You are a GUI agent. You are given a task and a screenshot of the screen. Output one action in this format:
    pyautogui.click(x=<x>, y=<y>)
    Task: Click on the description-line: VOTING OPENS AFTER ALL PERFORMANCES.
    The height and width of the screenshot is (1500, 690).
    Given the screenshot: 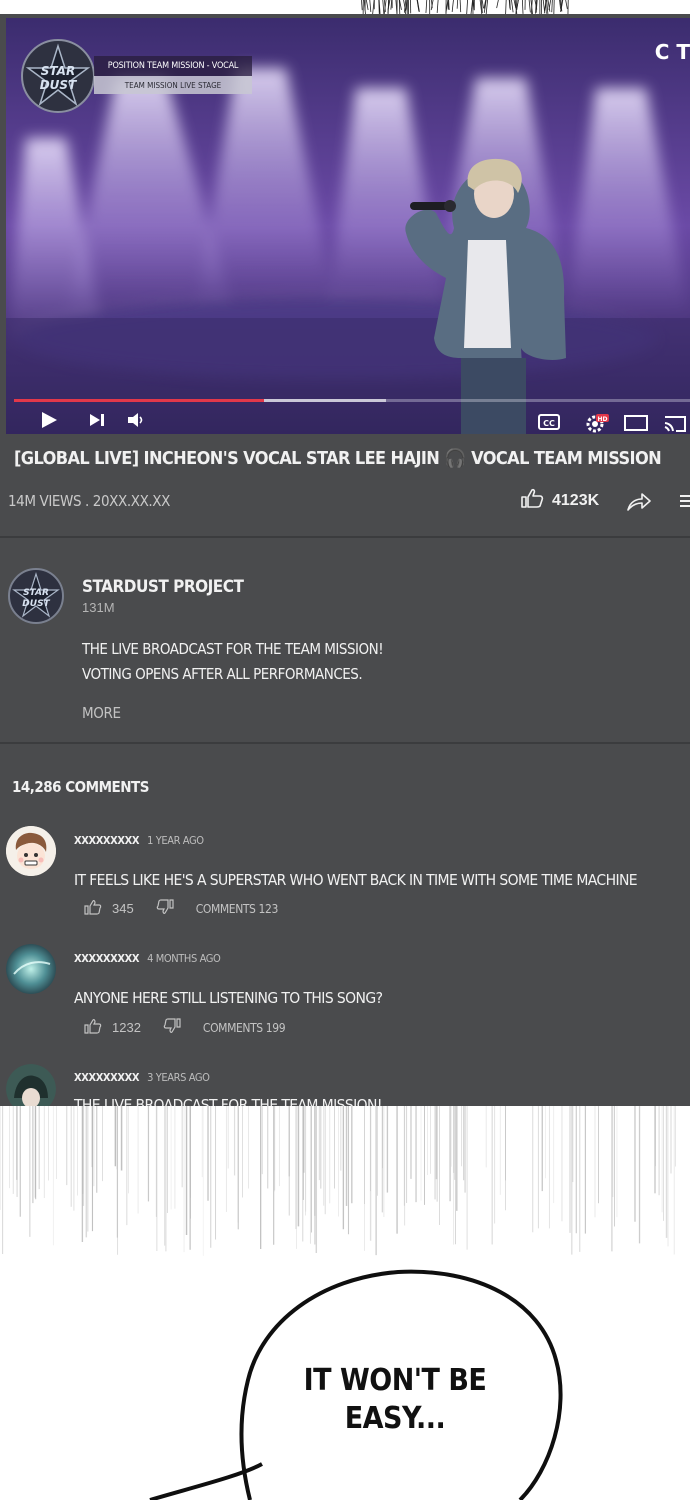 What is the action you would take?
    pyautogui.click(x=222, y=674)
    